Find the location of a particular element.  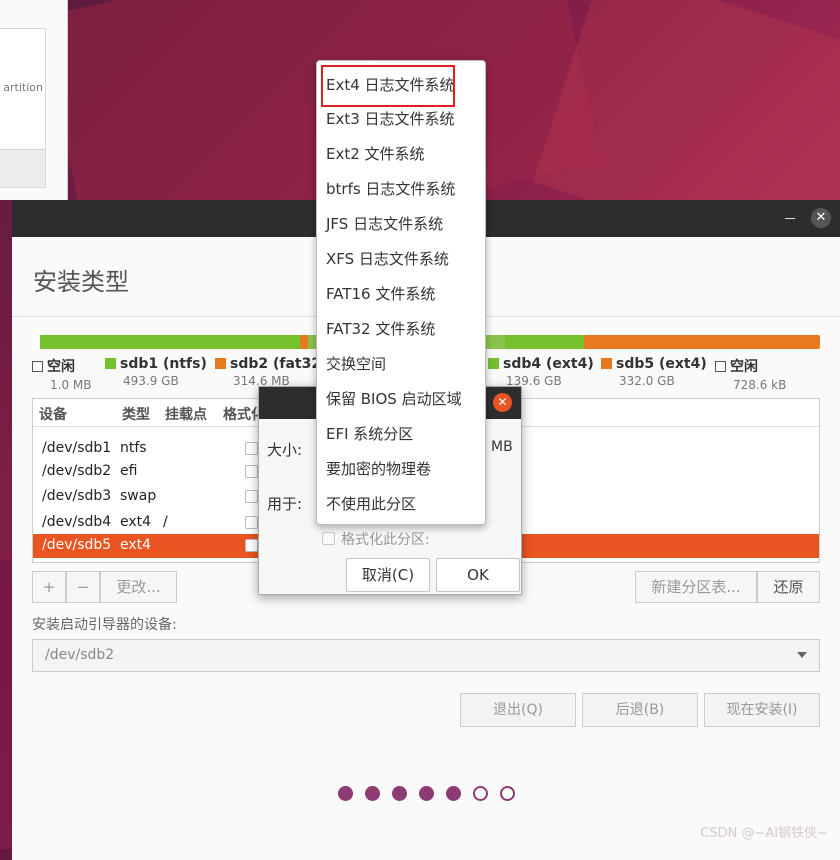

menu-item-bios-boot: 保留 BIOS 启动区域 is located at coordinates (401, 399).